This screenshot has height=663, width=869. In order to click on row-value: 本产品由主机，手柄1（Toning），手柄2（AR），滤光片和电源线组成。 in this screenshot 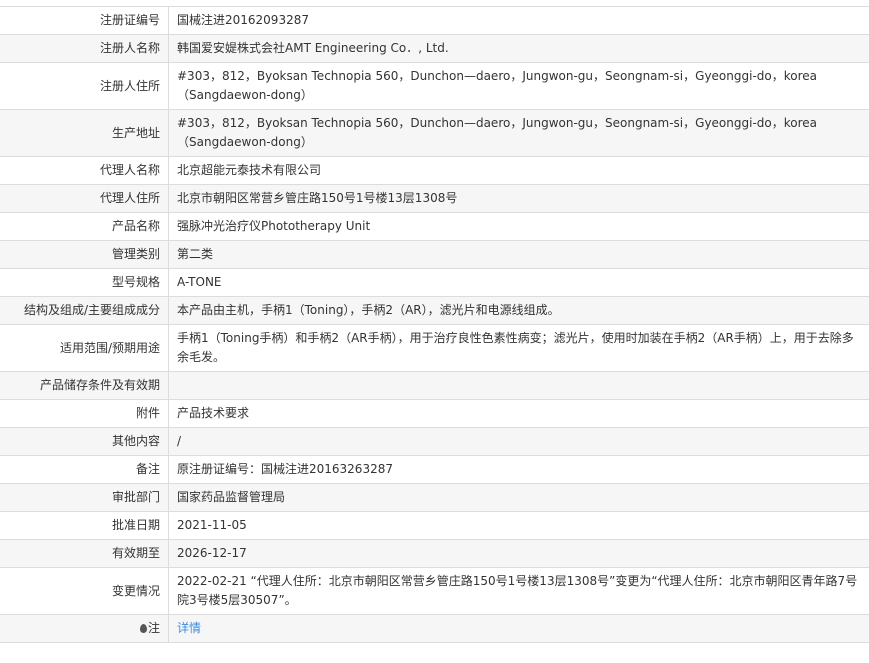, I will do `click(519, 311)`.